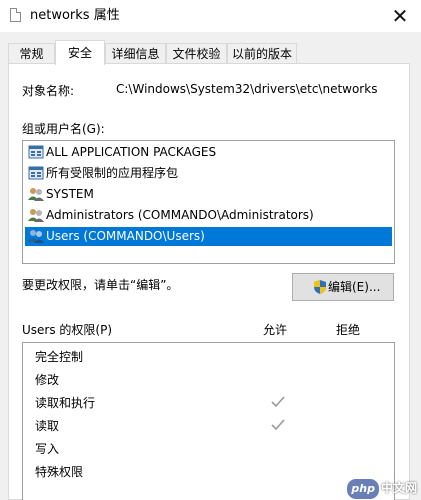 This screenshot has height=500, width=421. Describe the element at coordinates (262, 53) in the screenshot. I see `tab-previous-versions: 以前的版本` at that location.